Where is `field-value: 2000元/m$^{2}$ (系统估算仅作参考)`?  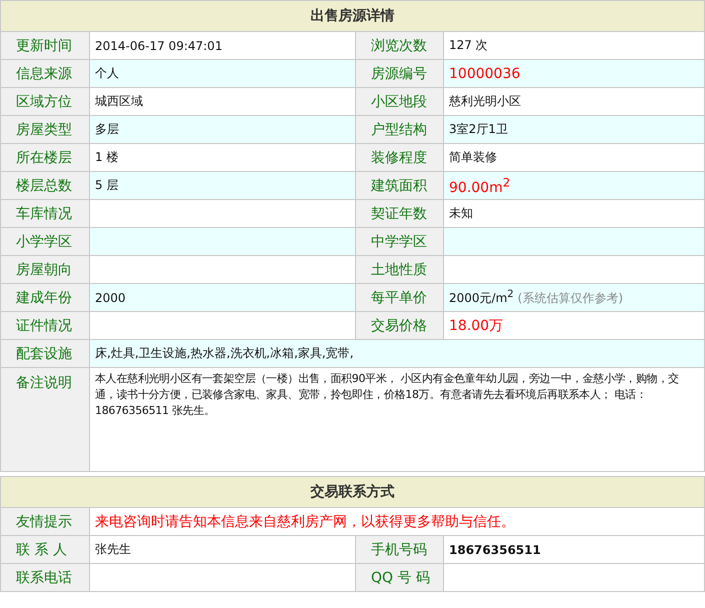
field-value: 2000元/m$^{2}$ (系统估算仅作参考) is located at coordinates (574, 298).